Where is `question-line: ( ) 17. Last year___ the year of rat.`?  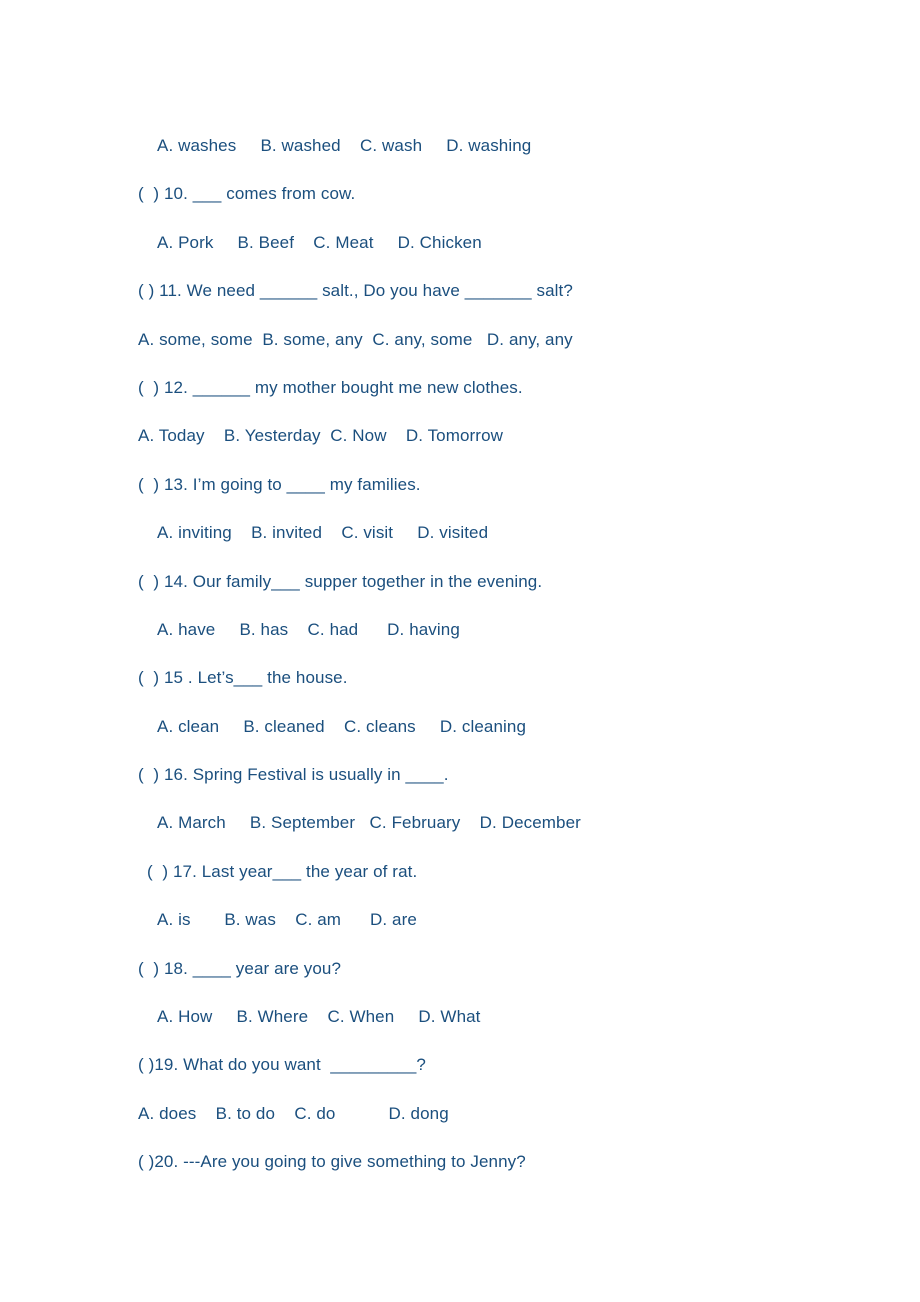
question-line: ( ) 17. Last year___ the year of rat. is located at coordinates (282, 871).